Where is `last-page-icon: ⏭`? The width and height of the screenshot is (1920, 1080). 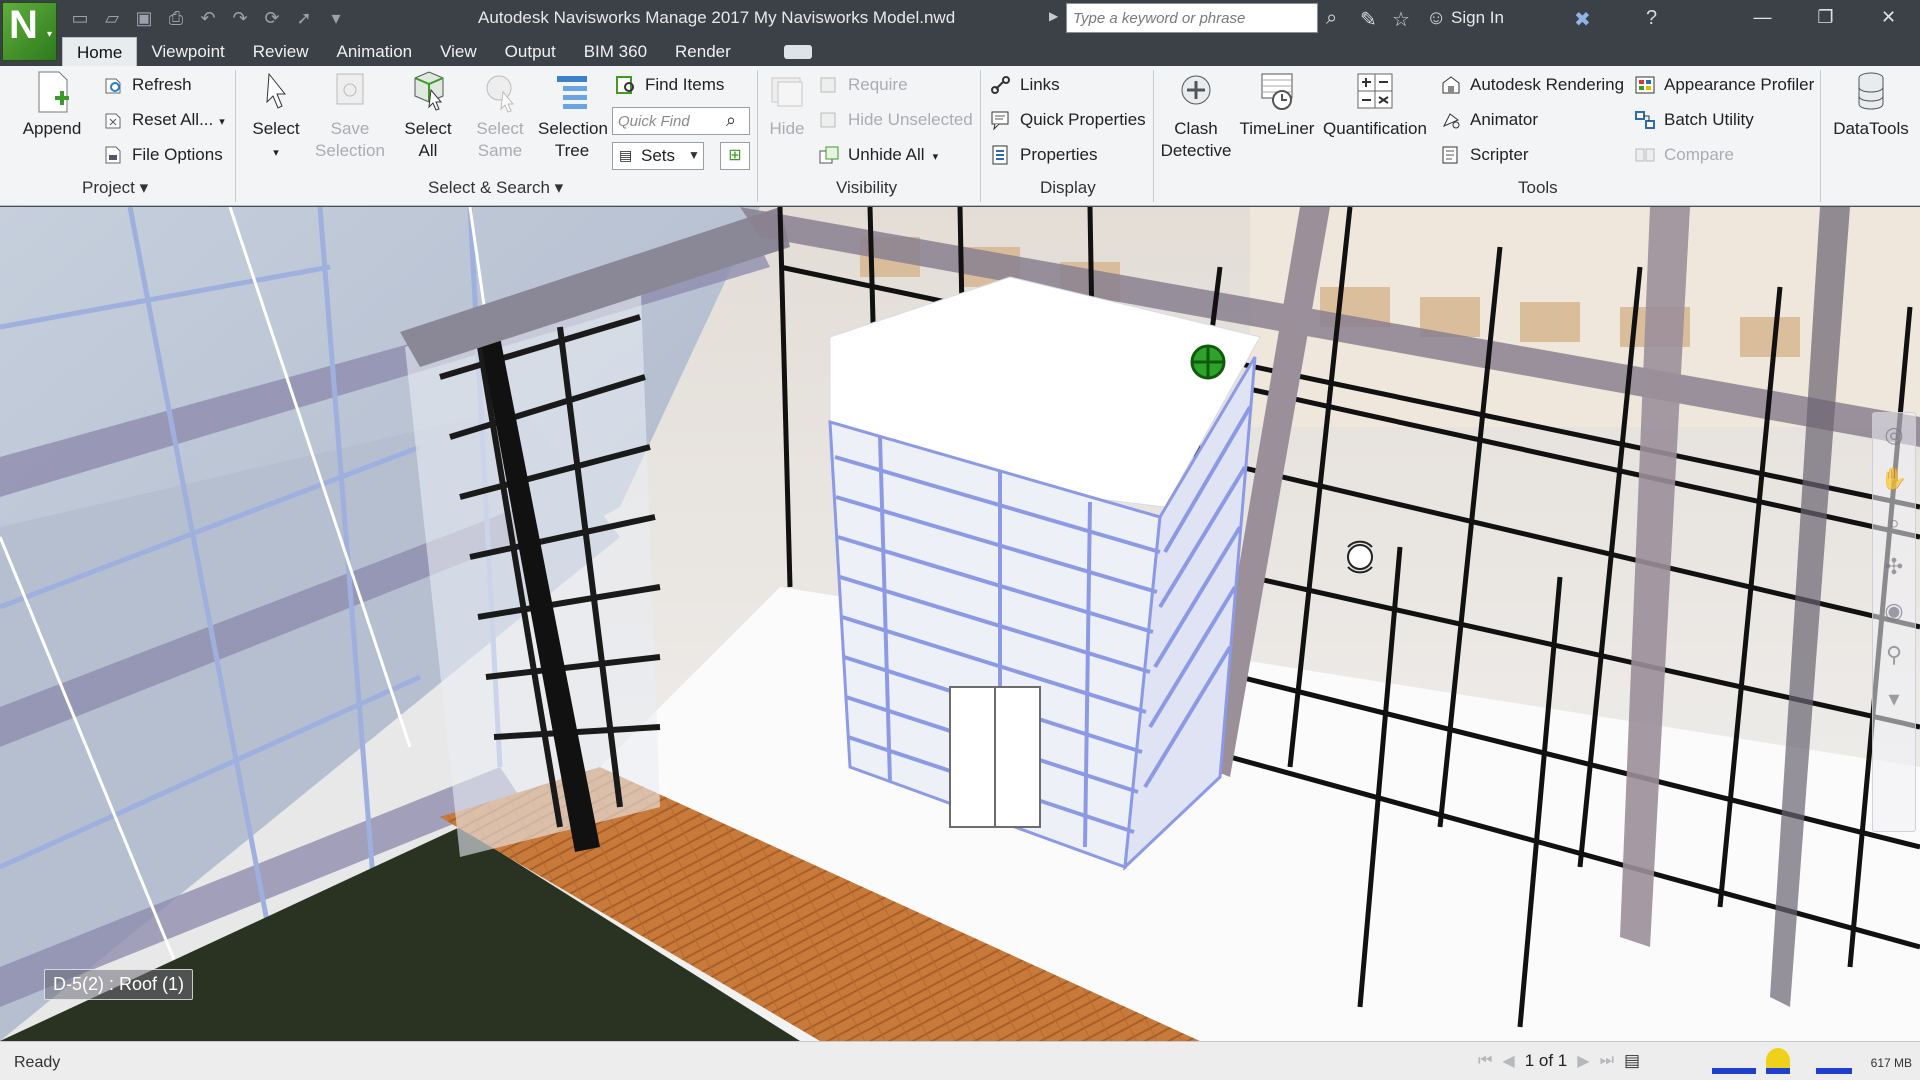
last-page-icon: ⏭ is located at coordinates (1607, 1061).